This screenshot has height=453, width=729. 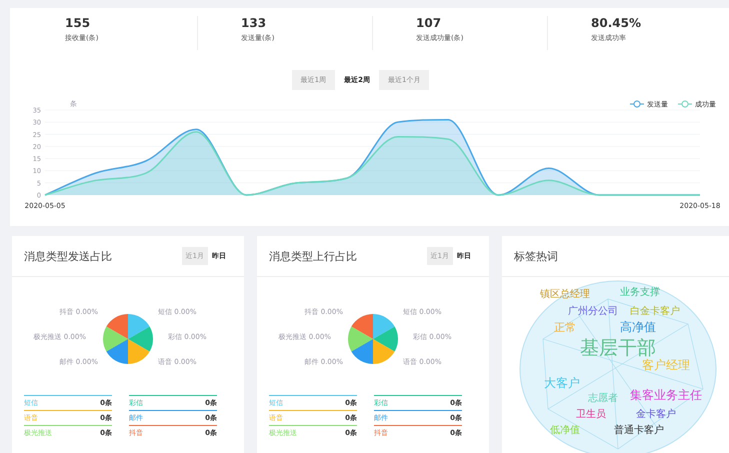 I want to click on tag-word: 镇区总经理, so click(x=565, y=294).